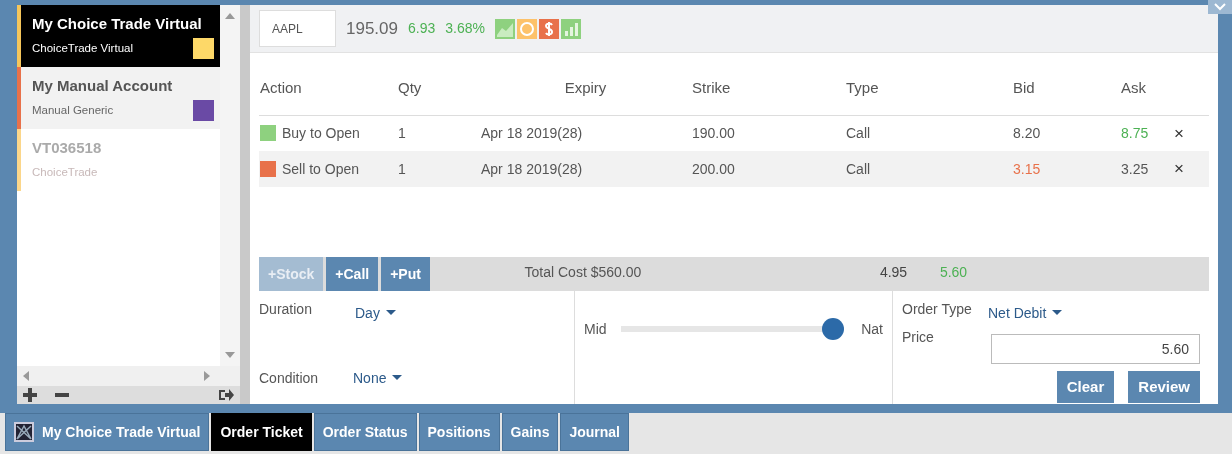 The image size is (1232, 454). What do you see at coordinates (1220, 7) in the screenshot?
I see `collapse-icon` at bounding box center [1220, 7].